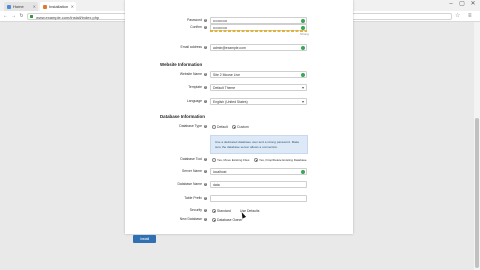 This screenshot has width=480, height=270. I want to click on template-select: Default Theme ▾, so click(258, 87).